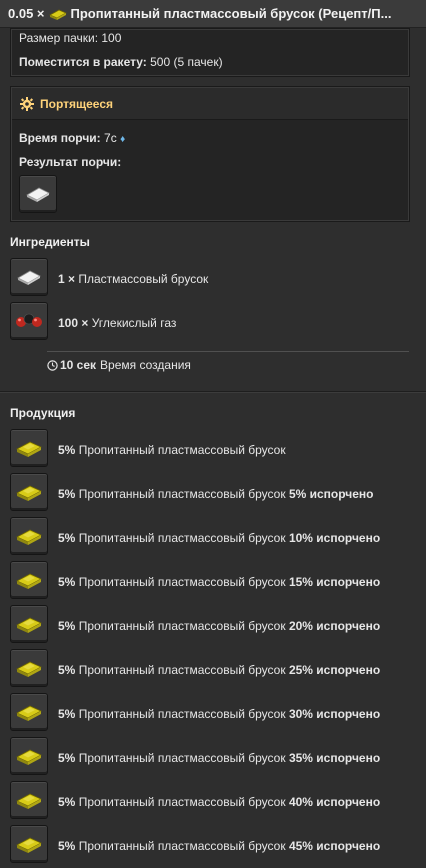 The width and height of the screenshot is (426, 868). Describe the element at coordinates (67, 279) in the screenshot. I see `ingredient-amount: 1 ×` at that location.